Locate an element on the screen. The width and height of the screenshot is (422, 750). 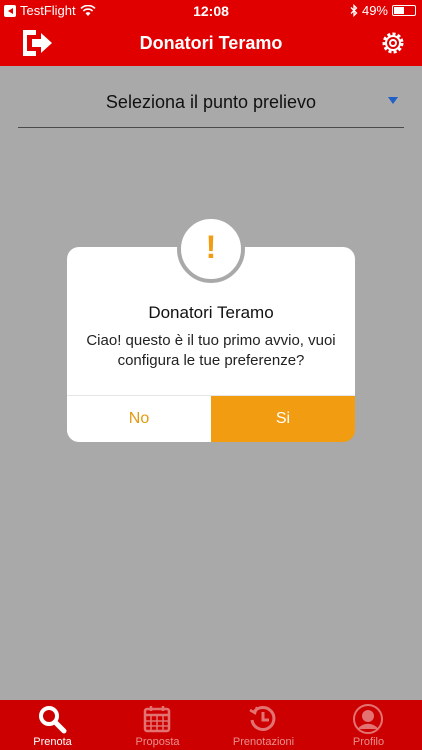
dialog-buttons: No Si is located at coordinates (211, 418).